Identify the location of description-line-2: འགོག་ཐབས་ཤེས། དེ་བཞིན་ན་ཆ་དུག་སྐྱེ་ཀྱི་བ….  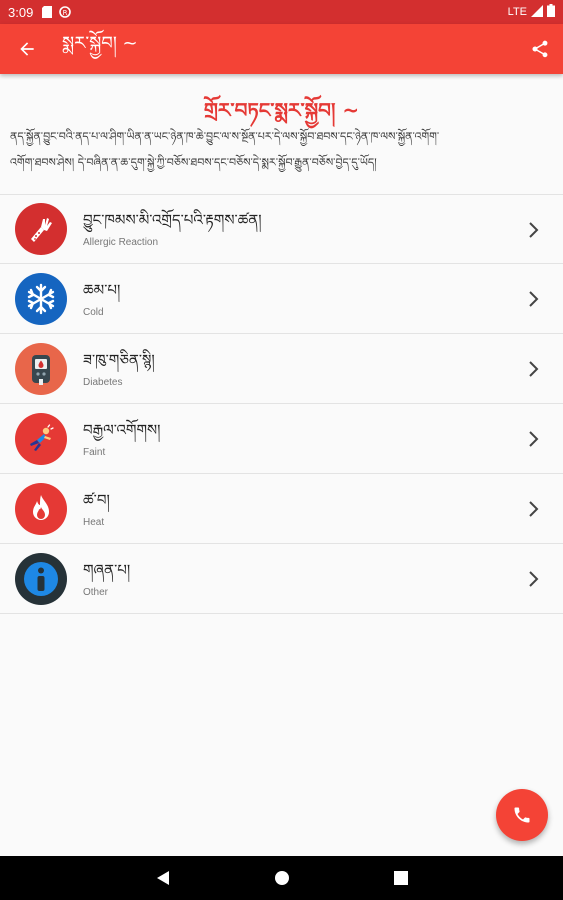
(193, 162).